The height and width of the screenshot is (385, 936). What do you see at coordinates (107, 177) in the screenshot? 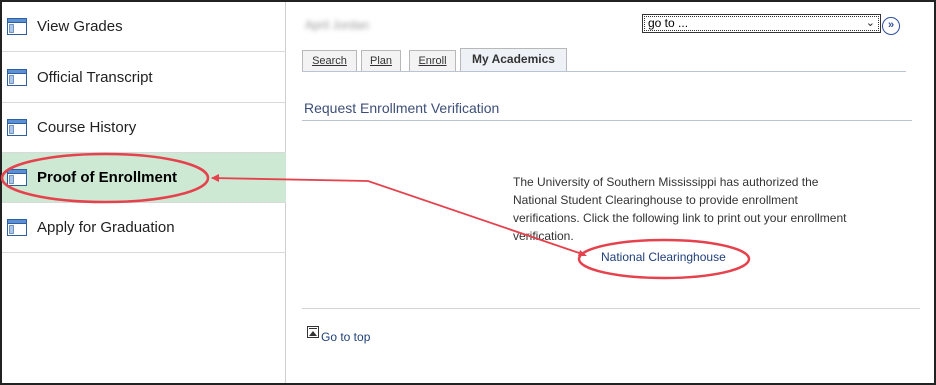
I see `sidebar-item-label: Proof of Enrollment` at bounding box center [107, 177].